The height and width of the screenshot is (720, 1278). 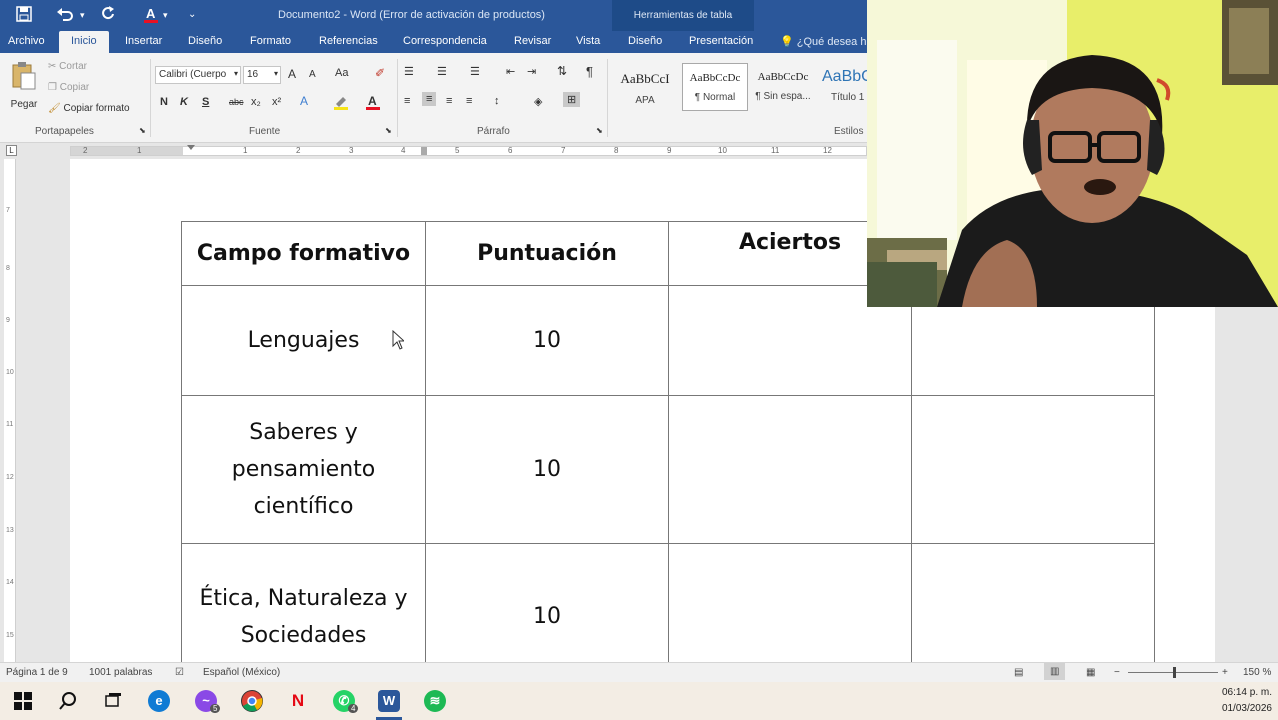 What do you see at coordinates (275, 73) in the screenshot?
I see `chevron-down-icon: ▾` at bounding box center [275, 73].